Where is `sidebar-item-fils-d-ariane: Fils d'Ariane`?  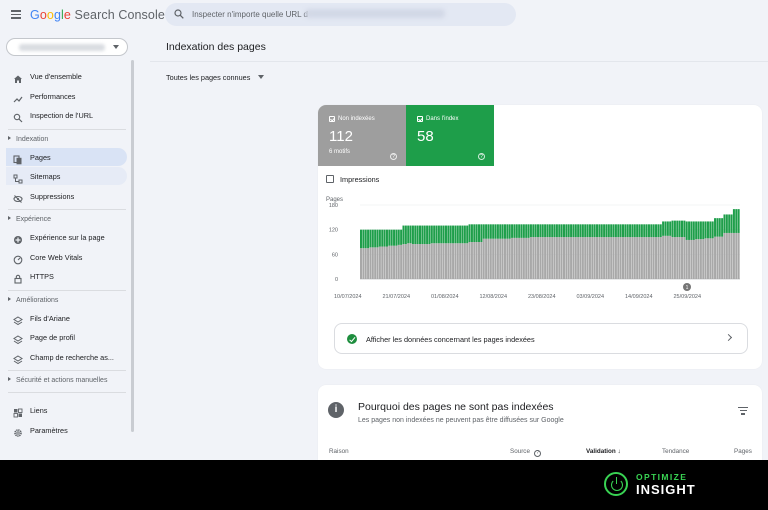 sidebar-item-fils-d-ariane: Fils d'Ariane is located at coordinates (66, 318).